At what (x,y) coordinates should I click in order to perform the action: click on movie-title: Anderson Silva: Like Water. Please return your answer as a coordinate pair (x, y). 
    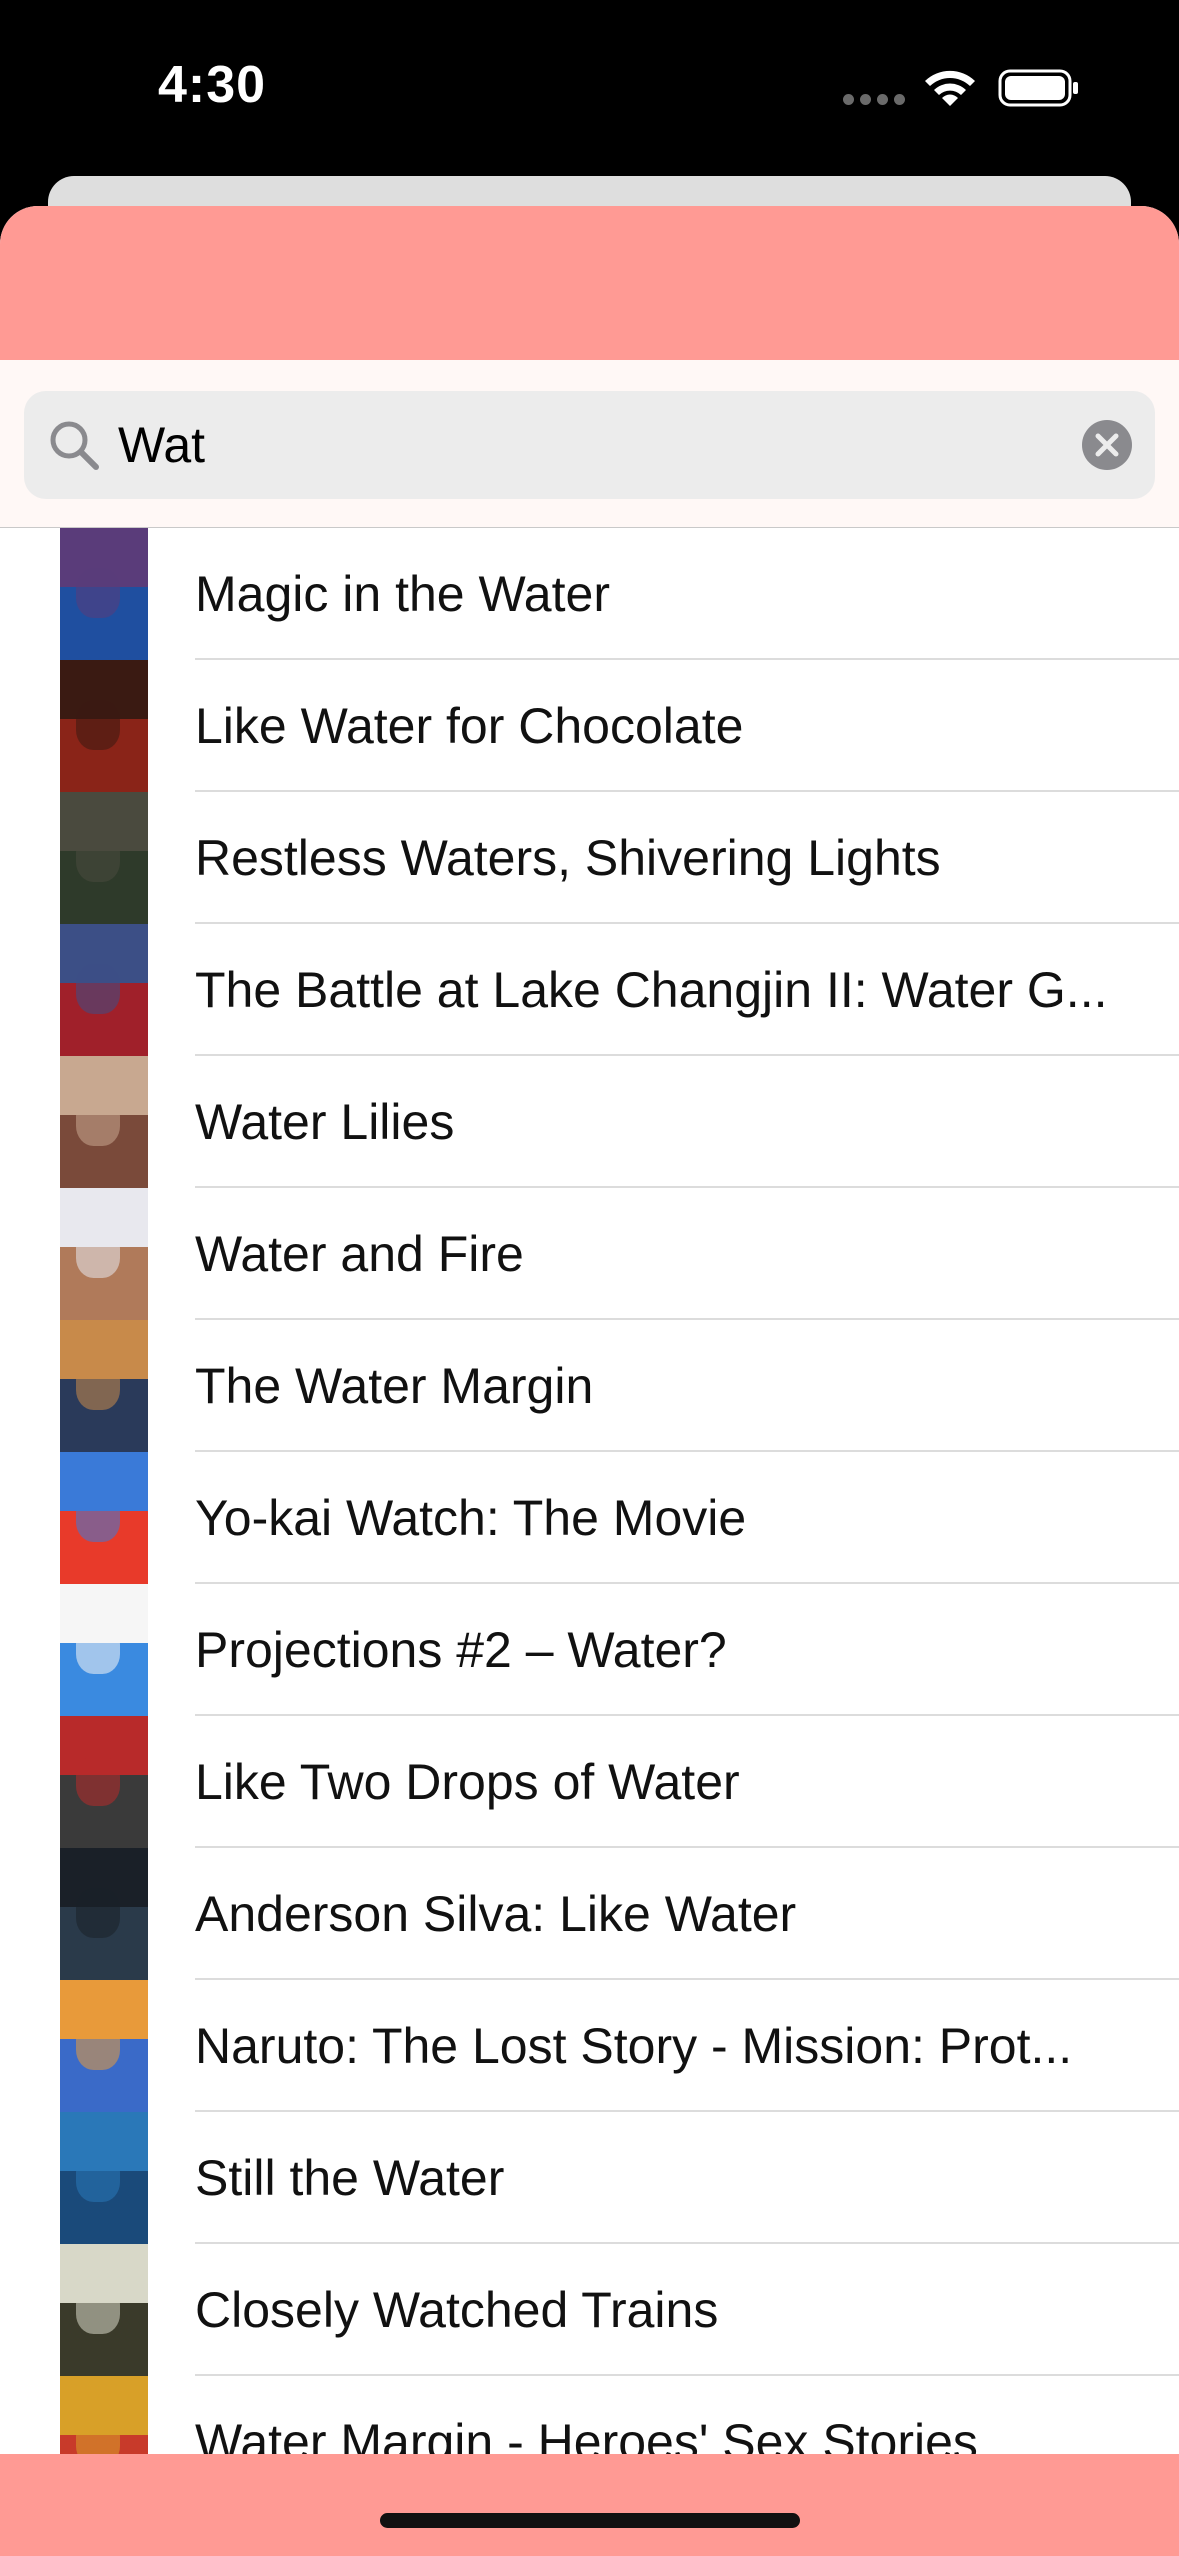
    Looking at the image, I should click on (496, 1914).